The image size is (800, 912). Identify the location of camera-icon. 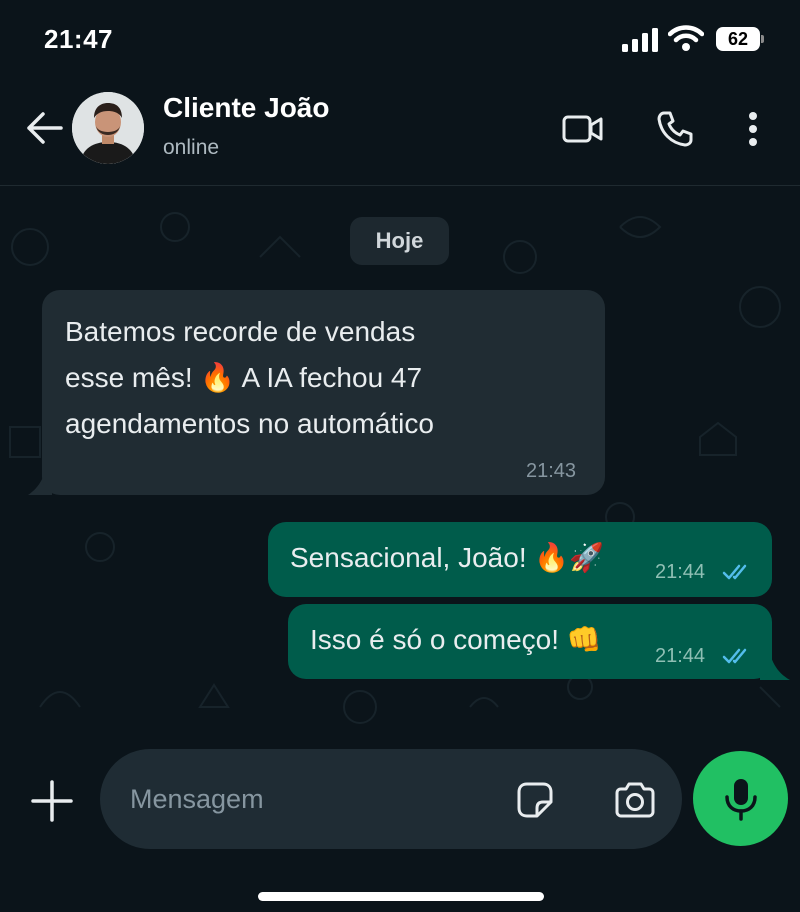
(635, 800).